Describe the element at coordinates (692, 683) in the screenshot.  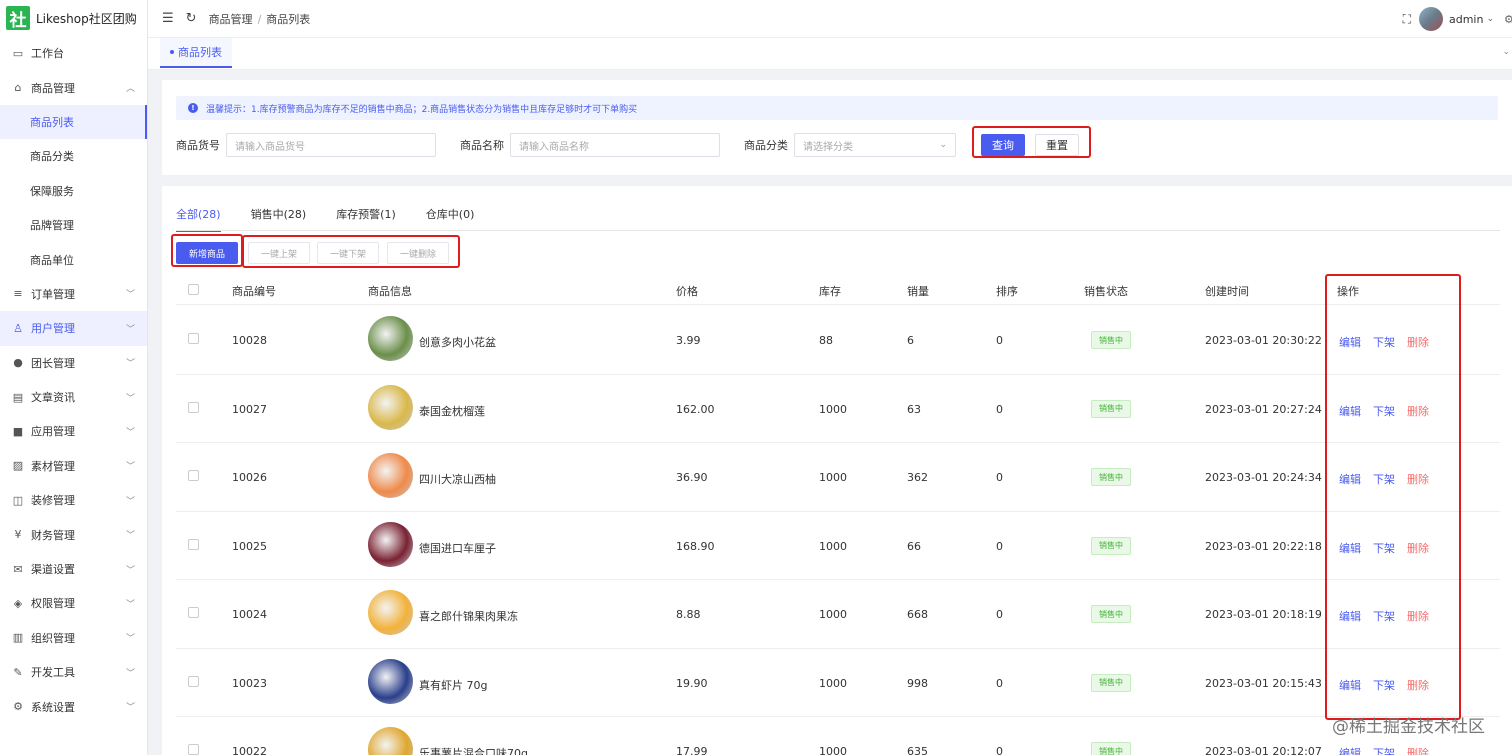
I see `cell-price: 19.90` at that location.